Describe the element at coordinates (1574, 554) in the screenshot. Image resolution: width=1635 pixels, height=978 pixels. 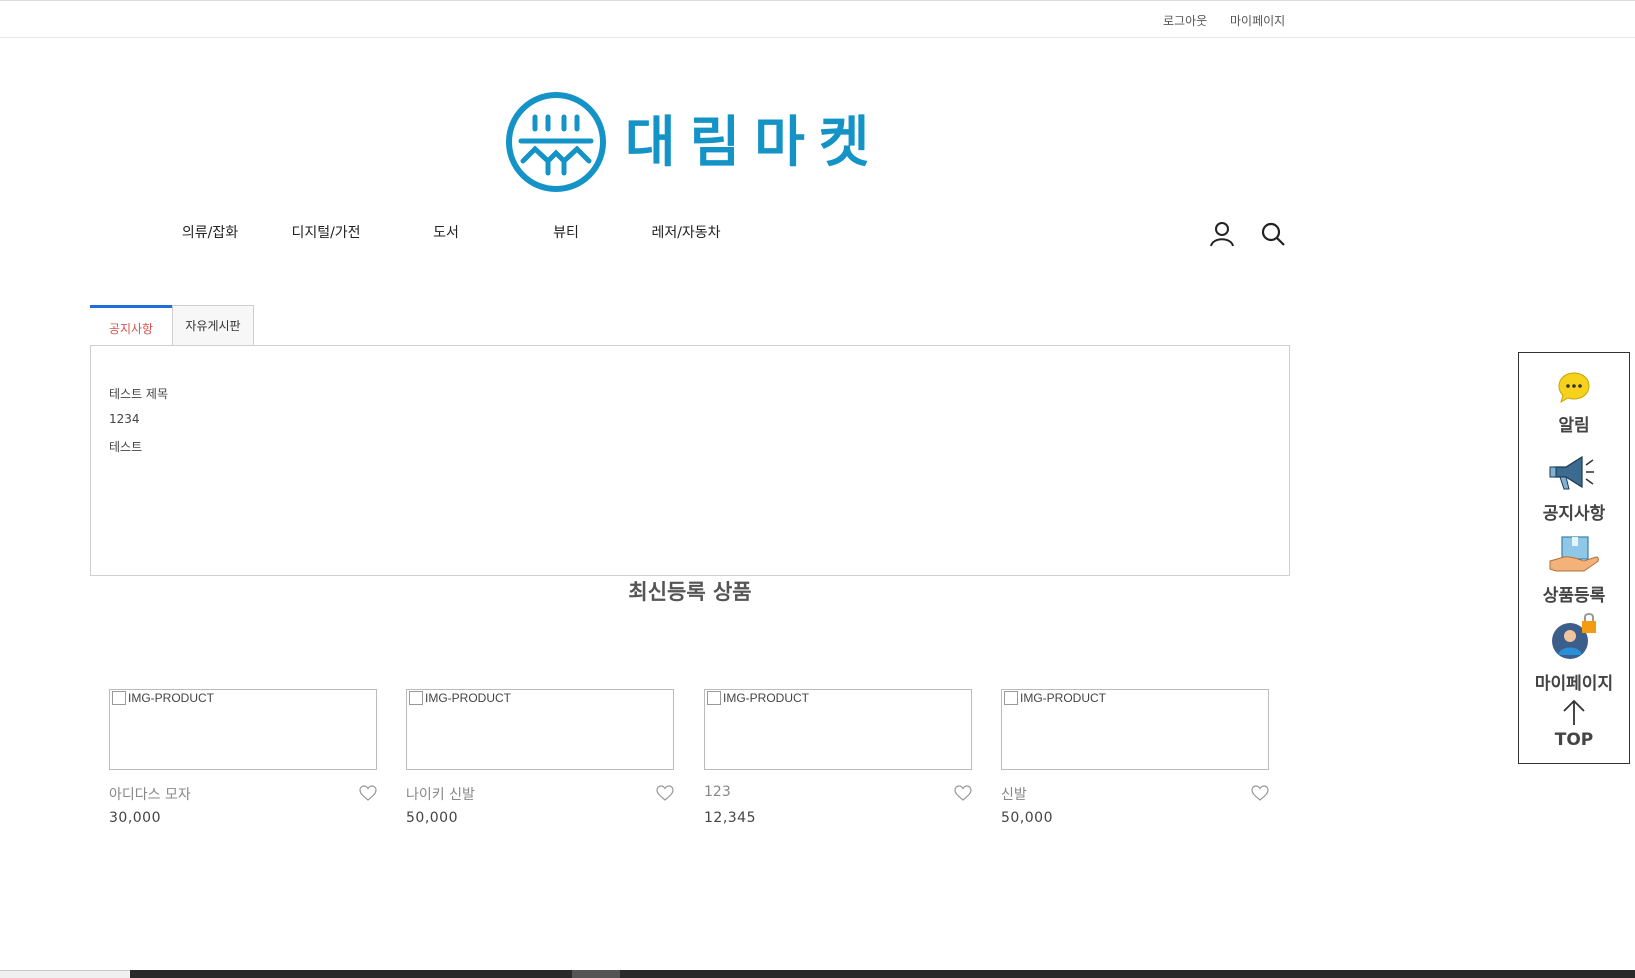
I see `box-hand-icon` at that location.